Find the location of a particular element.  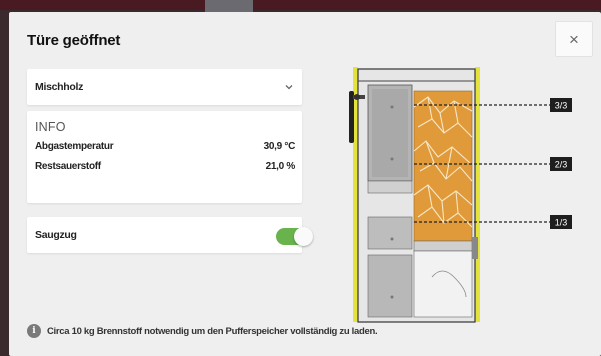

info-row-value: 30,9 °C is located at coordinates (279, 146).